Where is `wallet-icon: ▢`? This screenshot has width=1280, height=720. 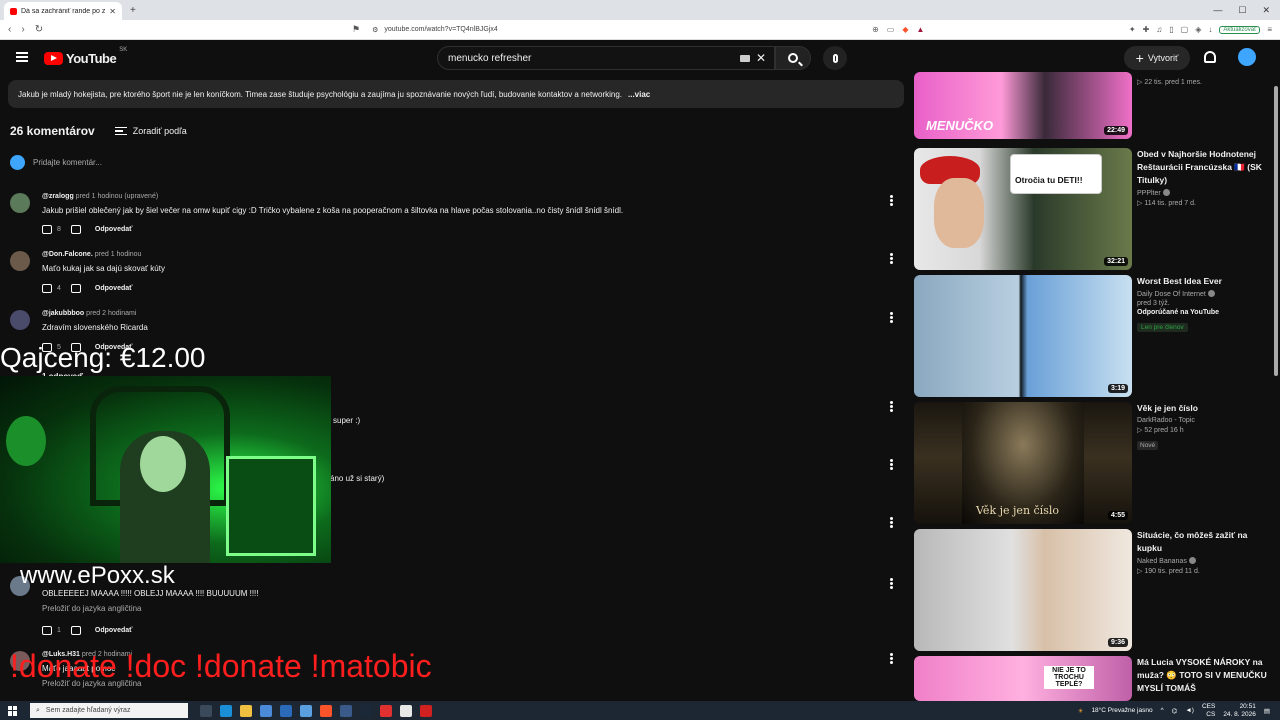
wallet-icon: ▢ is located at coordinates (1185, 29).